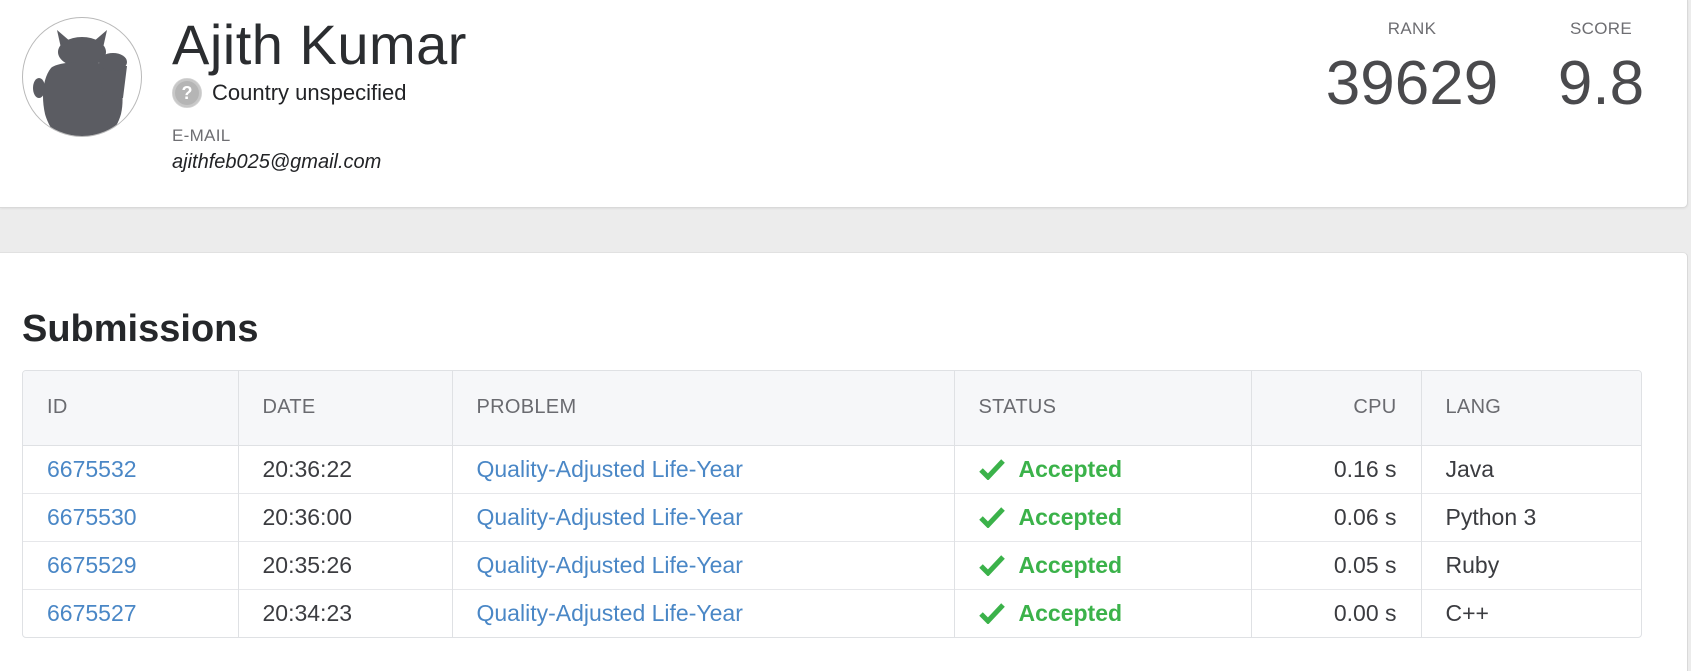  Describe the element at coordinates (1530, 408) in the screenshot. I see `column-header-lang: LANG` at that location.